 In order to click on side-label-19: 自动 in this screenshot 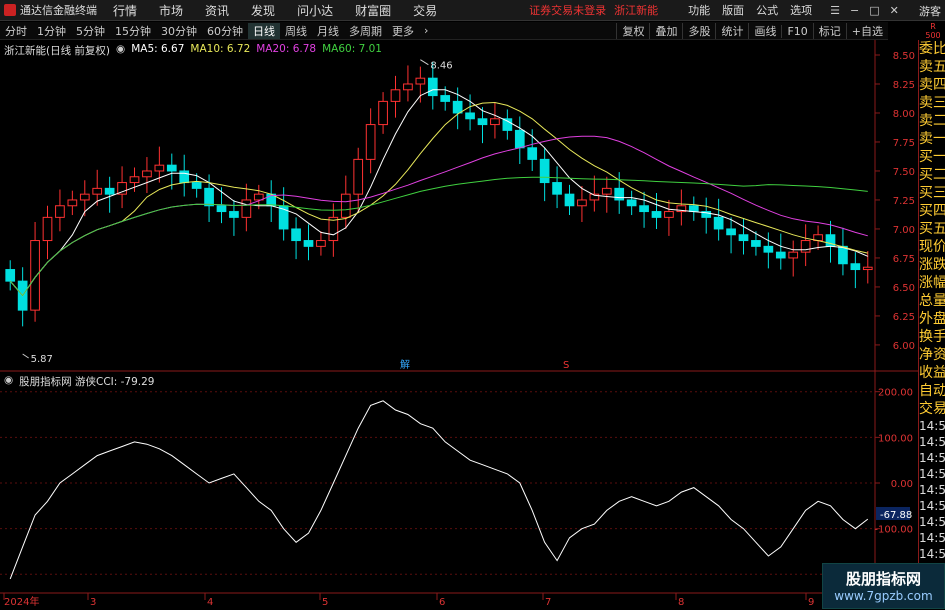, I will do `click(932, 391)`.